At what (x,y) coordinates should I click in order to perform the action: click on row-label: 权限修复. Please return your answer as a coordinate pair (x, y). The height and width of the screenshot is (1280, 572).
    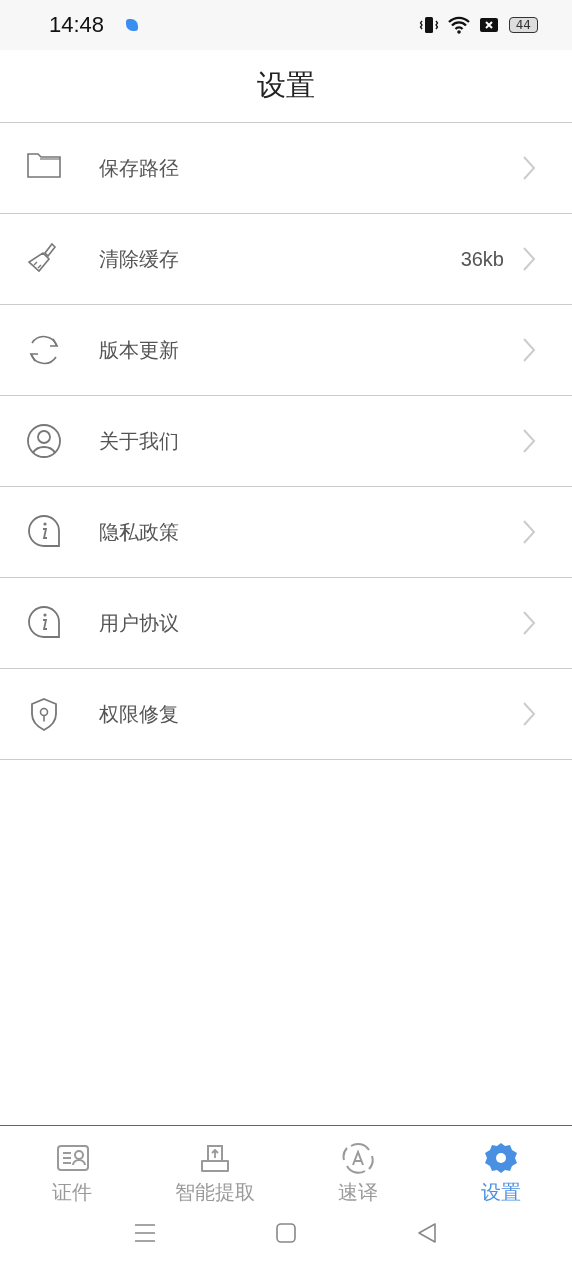
    Looking at the image, I should click on (139, 714).